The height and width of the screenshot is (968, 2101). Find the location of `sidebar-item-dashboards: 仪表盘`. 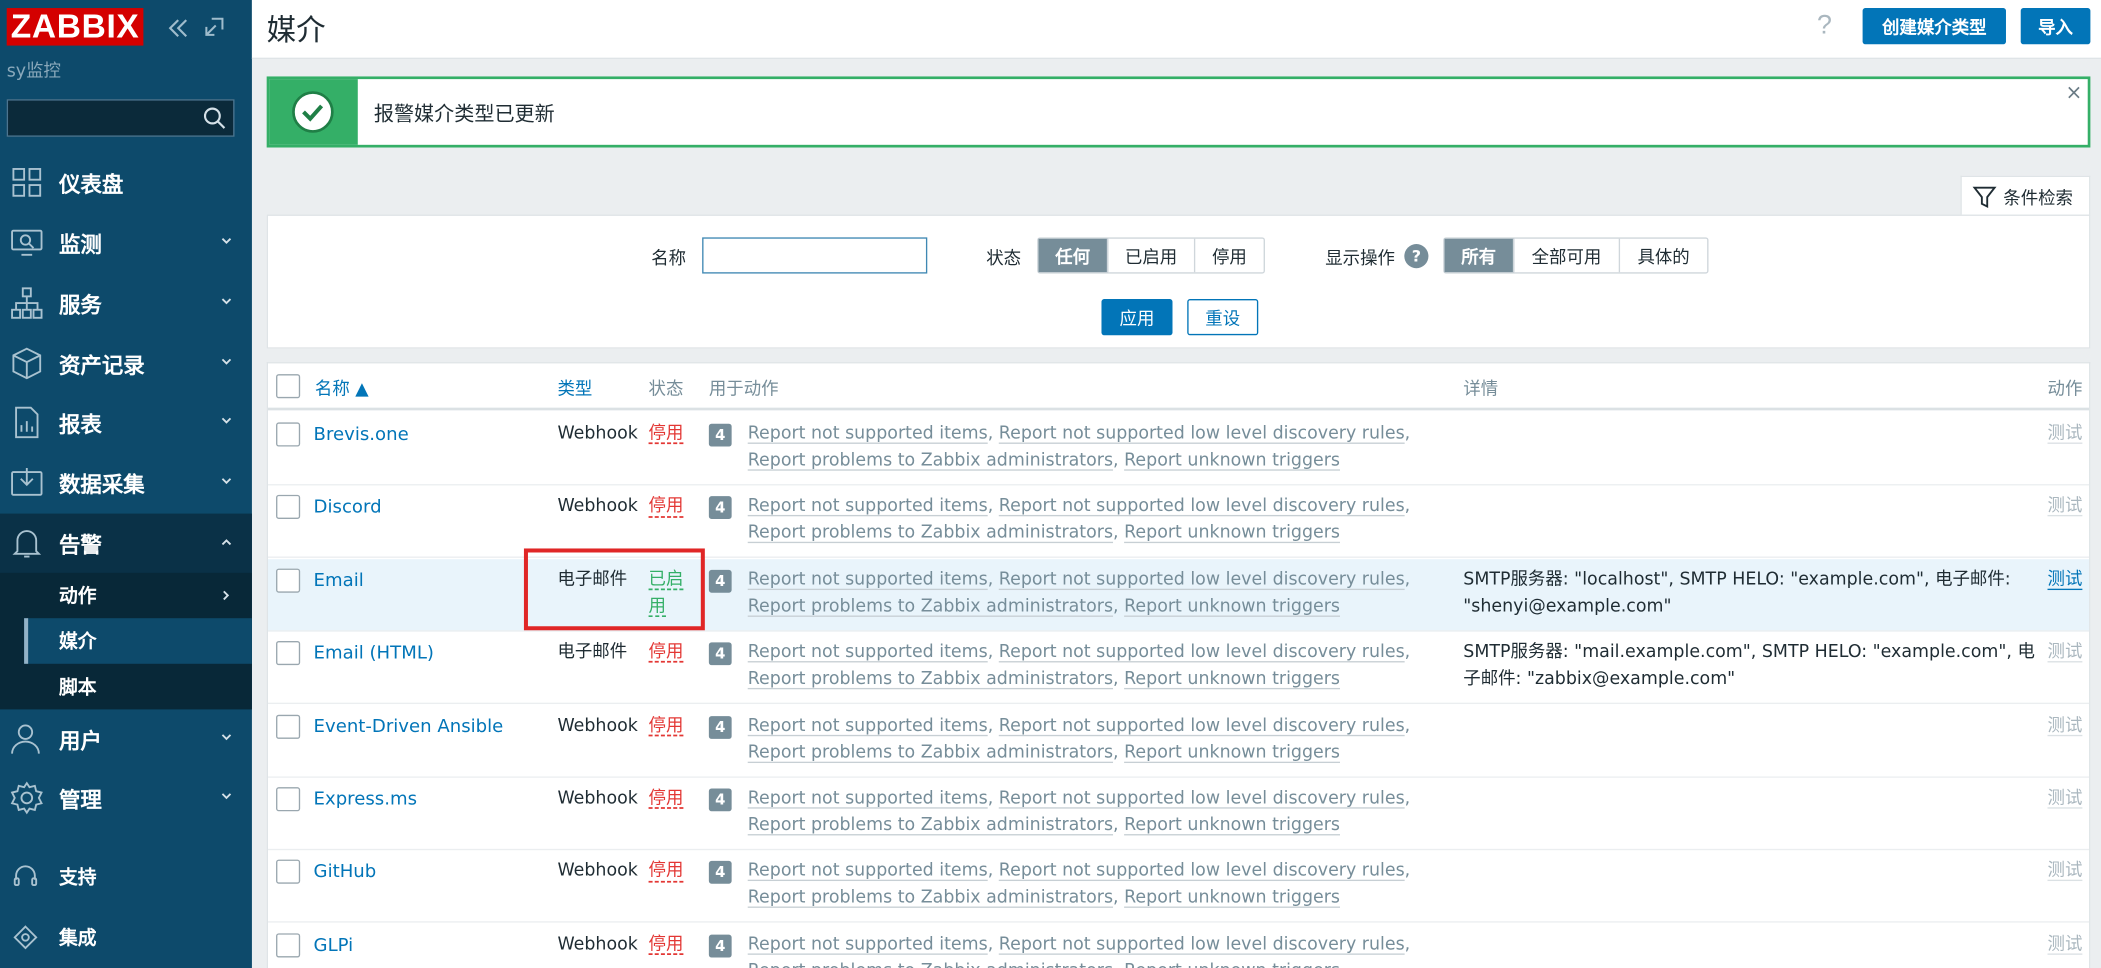

sidebar-item-dashboards: 仪表盘 is located at coordinates (126, 182).